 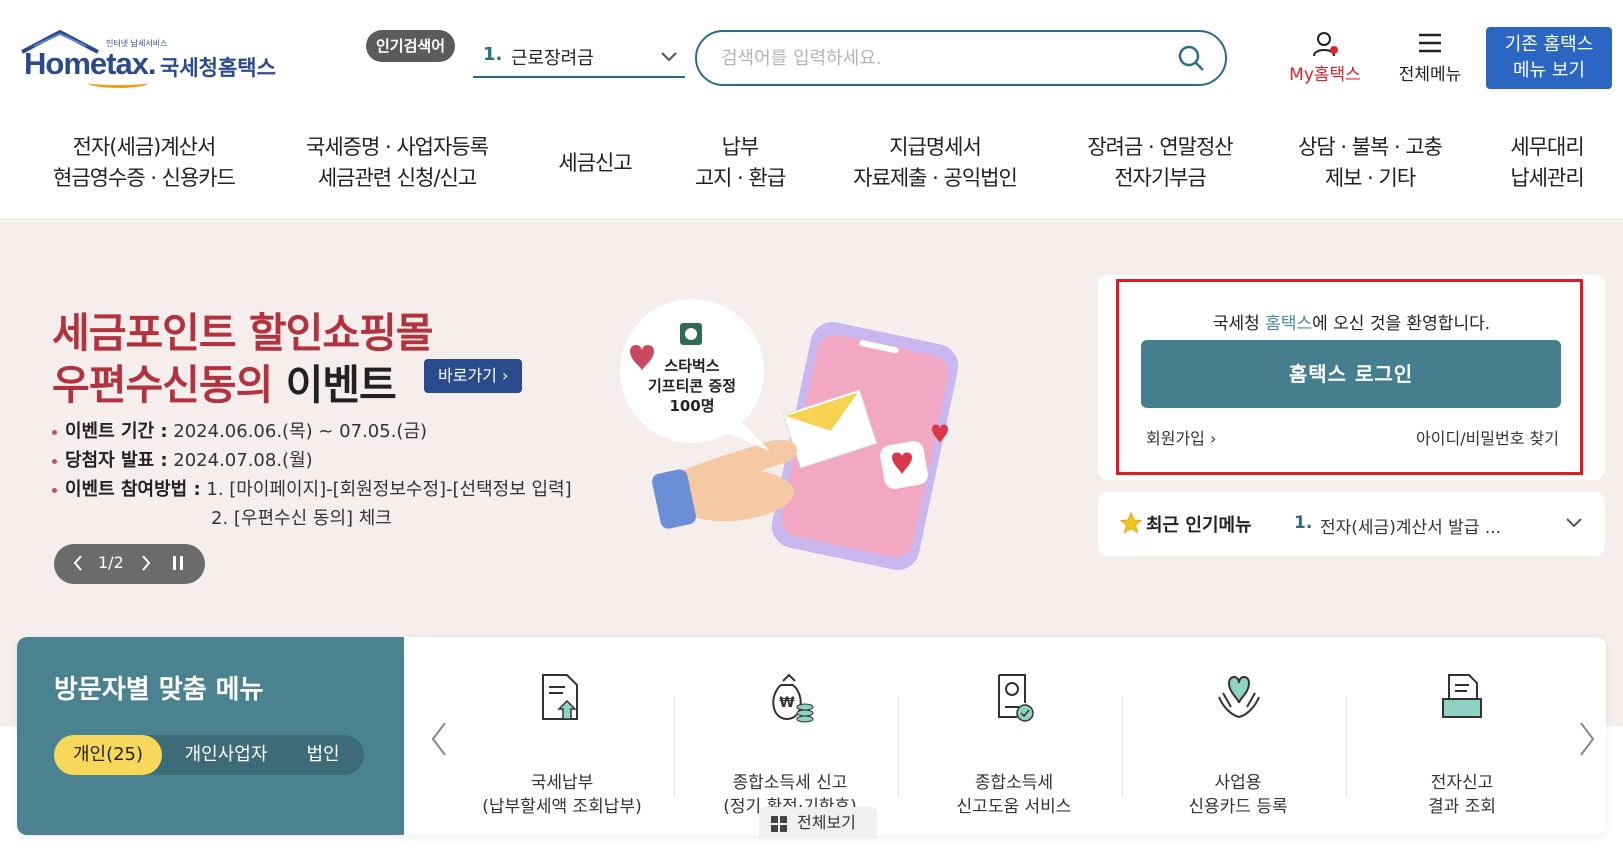 I want to click on bubble-text-2: 기프티콘 증정, so click(x=692, y=386).